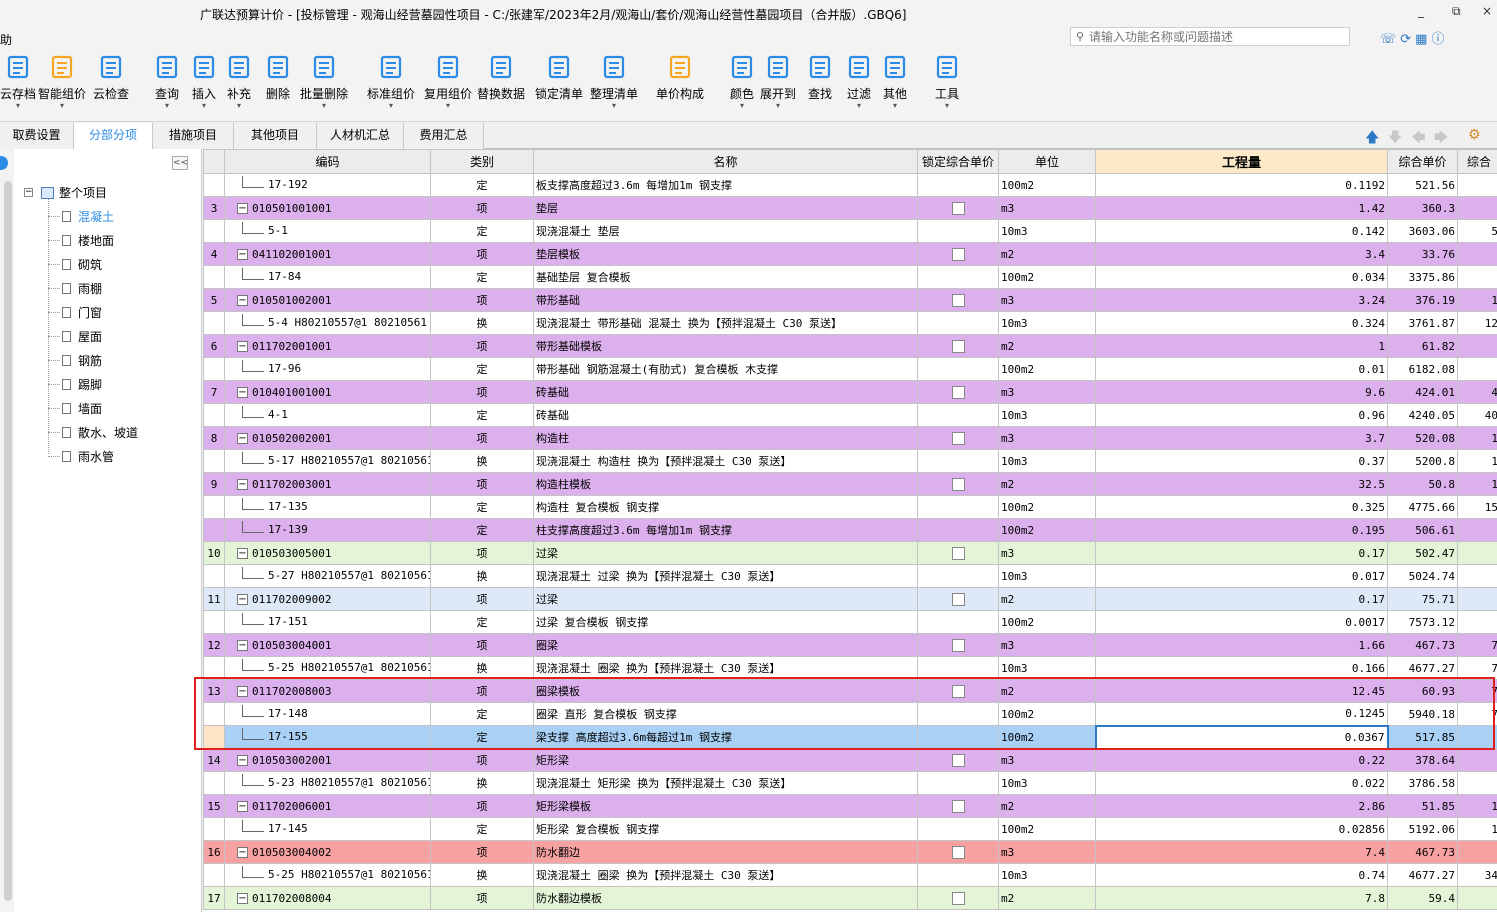  Describe the element at coordinates (1241, 323) in the screenshot. I see `row-quantity: 0.324` at that location.